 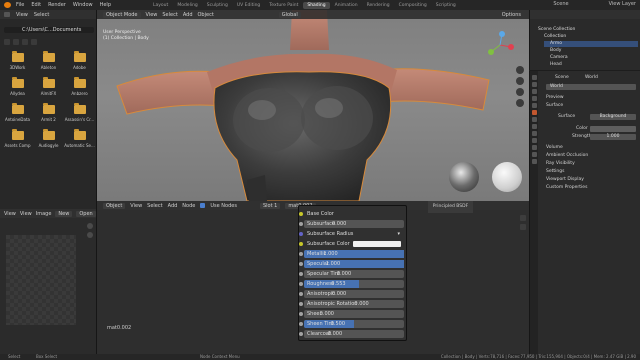 I want to click on object-tab-icon, so click(x=534, y=119).